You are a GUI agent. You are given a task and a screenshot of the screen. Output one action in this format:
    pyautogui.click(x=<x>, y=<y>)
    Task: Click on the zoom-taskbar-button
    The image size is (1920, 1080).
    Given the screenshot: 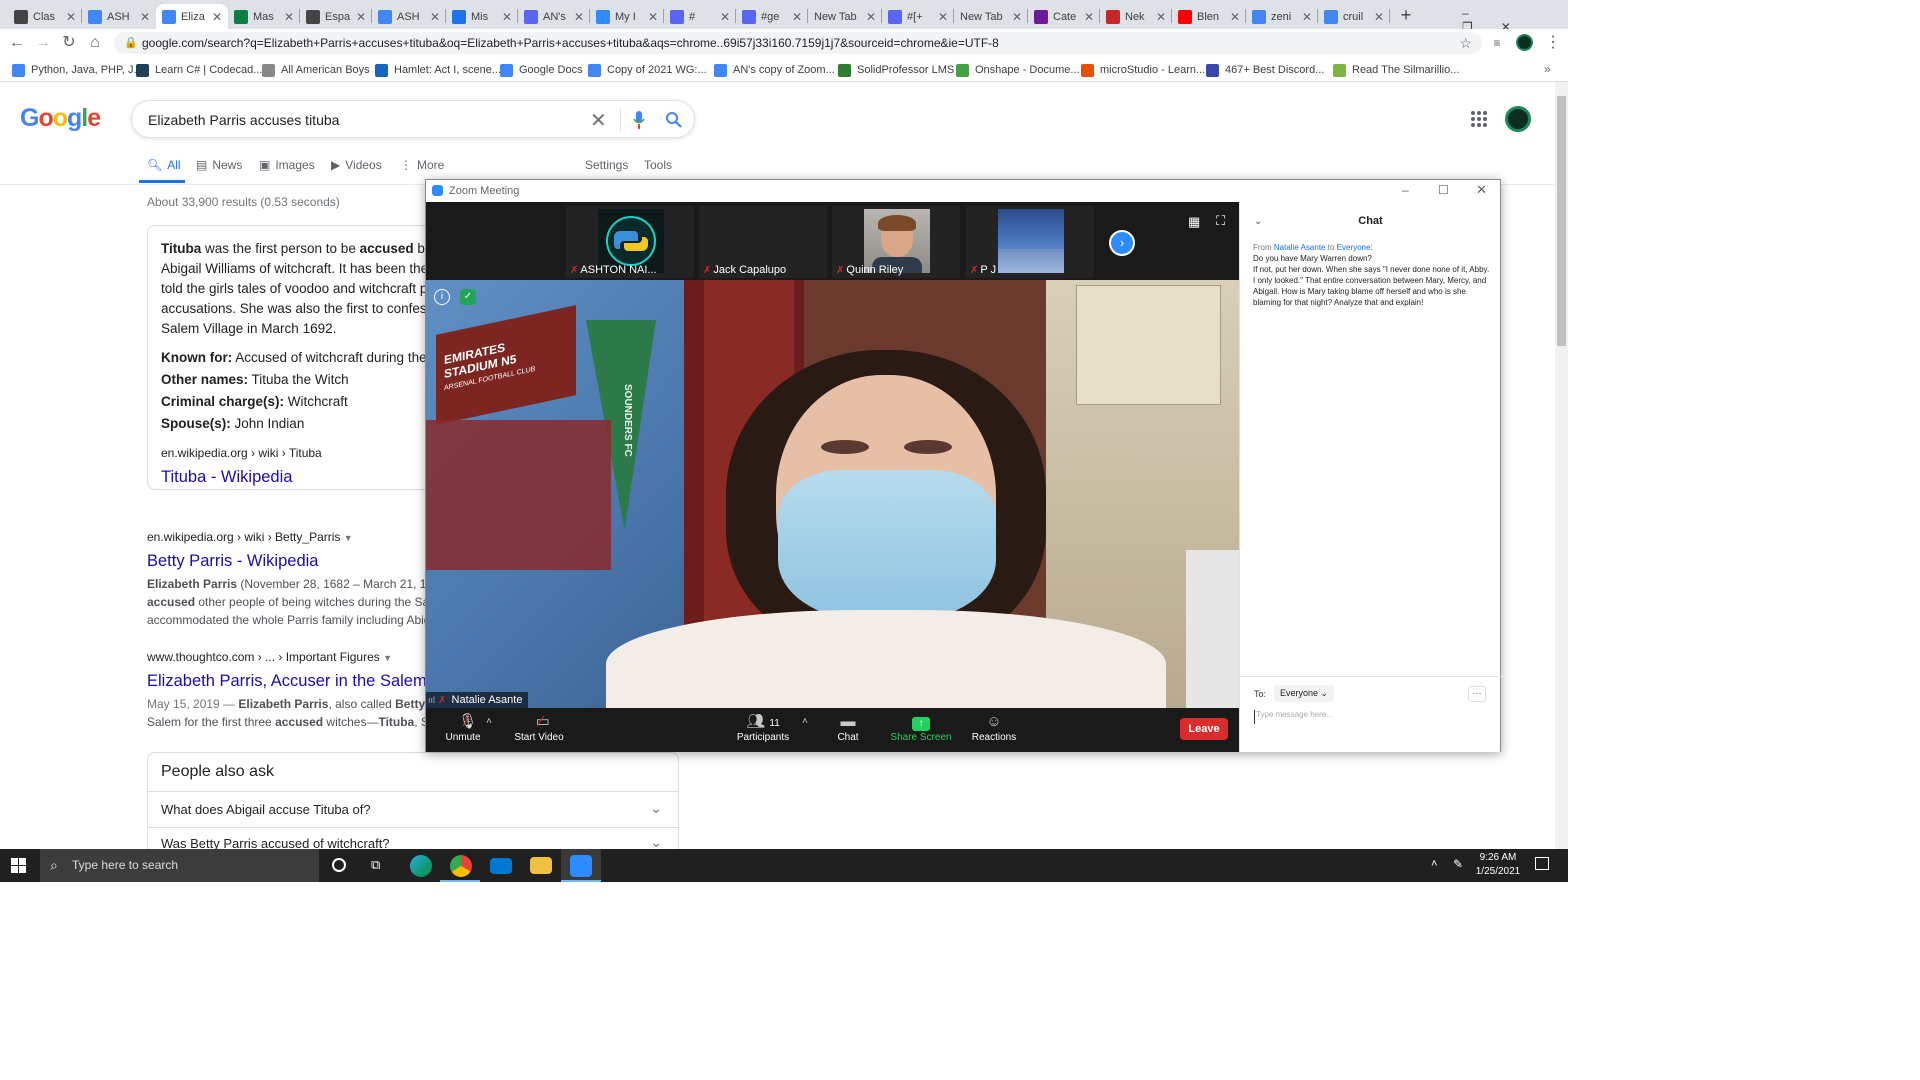 What is the action you would take?
    pyautogui.click(x=581, y=865)
    